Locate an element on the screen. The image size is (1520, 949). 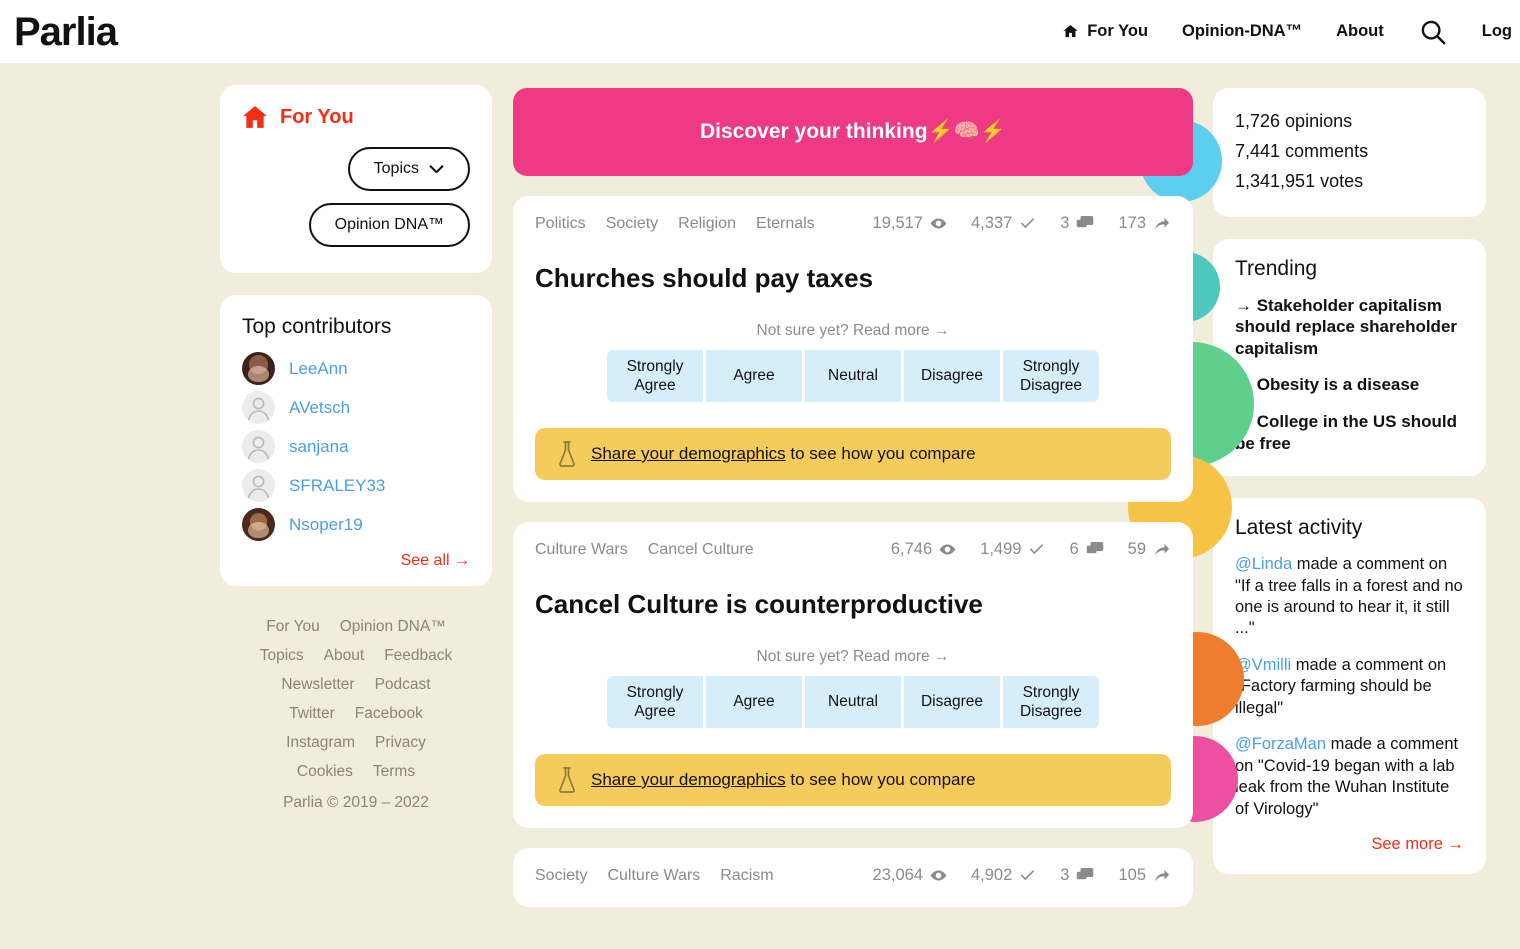
stat-comments: 7,441 comments is located at coordinates (1302, 151).